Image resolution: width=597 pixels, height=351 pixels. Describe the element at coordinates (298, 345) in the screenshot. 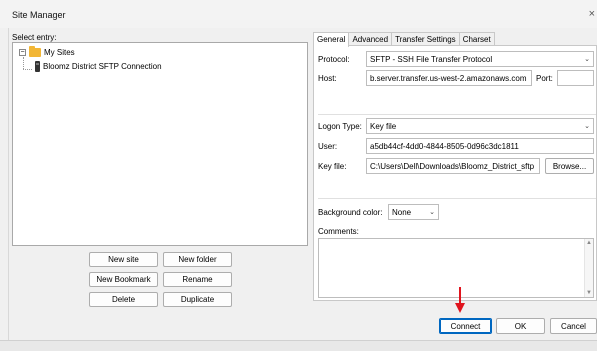

I see `background-window-strip` at that location.